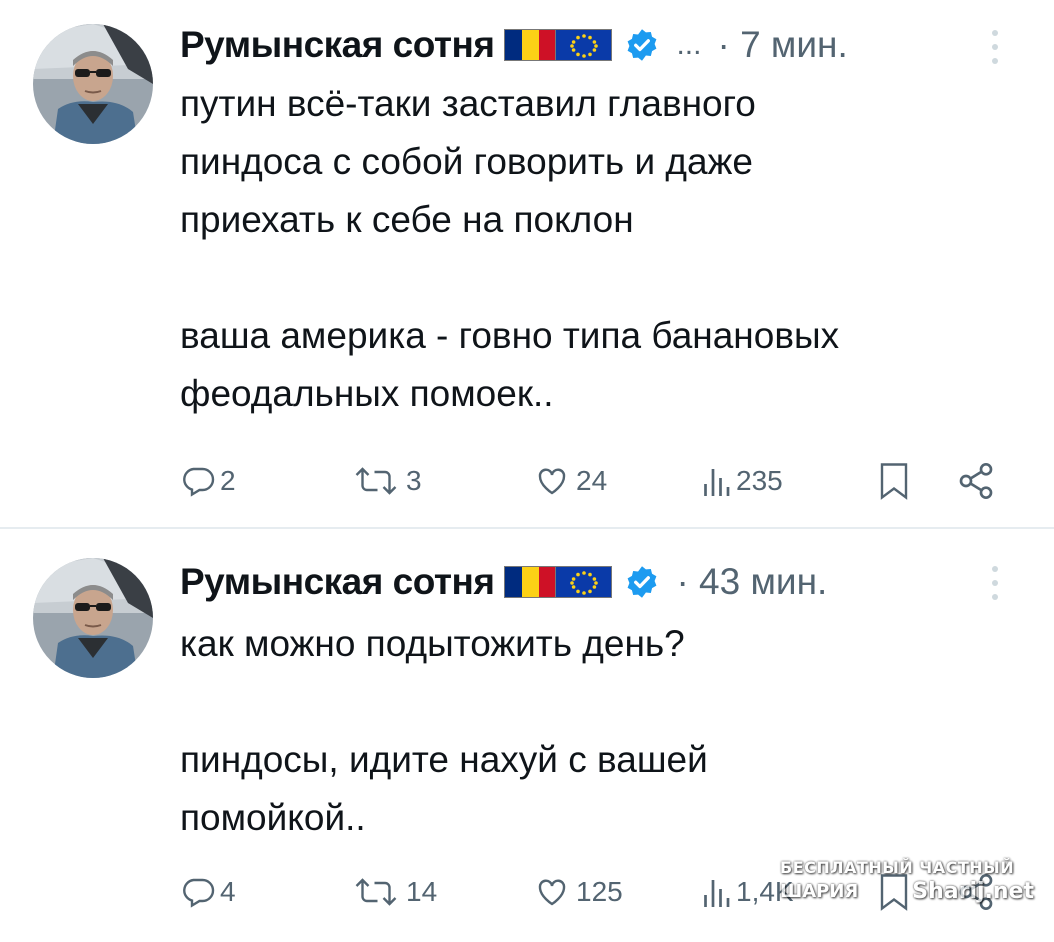  I want to click on views-button: 235, so click(741, 481).